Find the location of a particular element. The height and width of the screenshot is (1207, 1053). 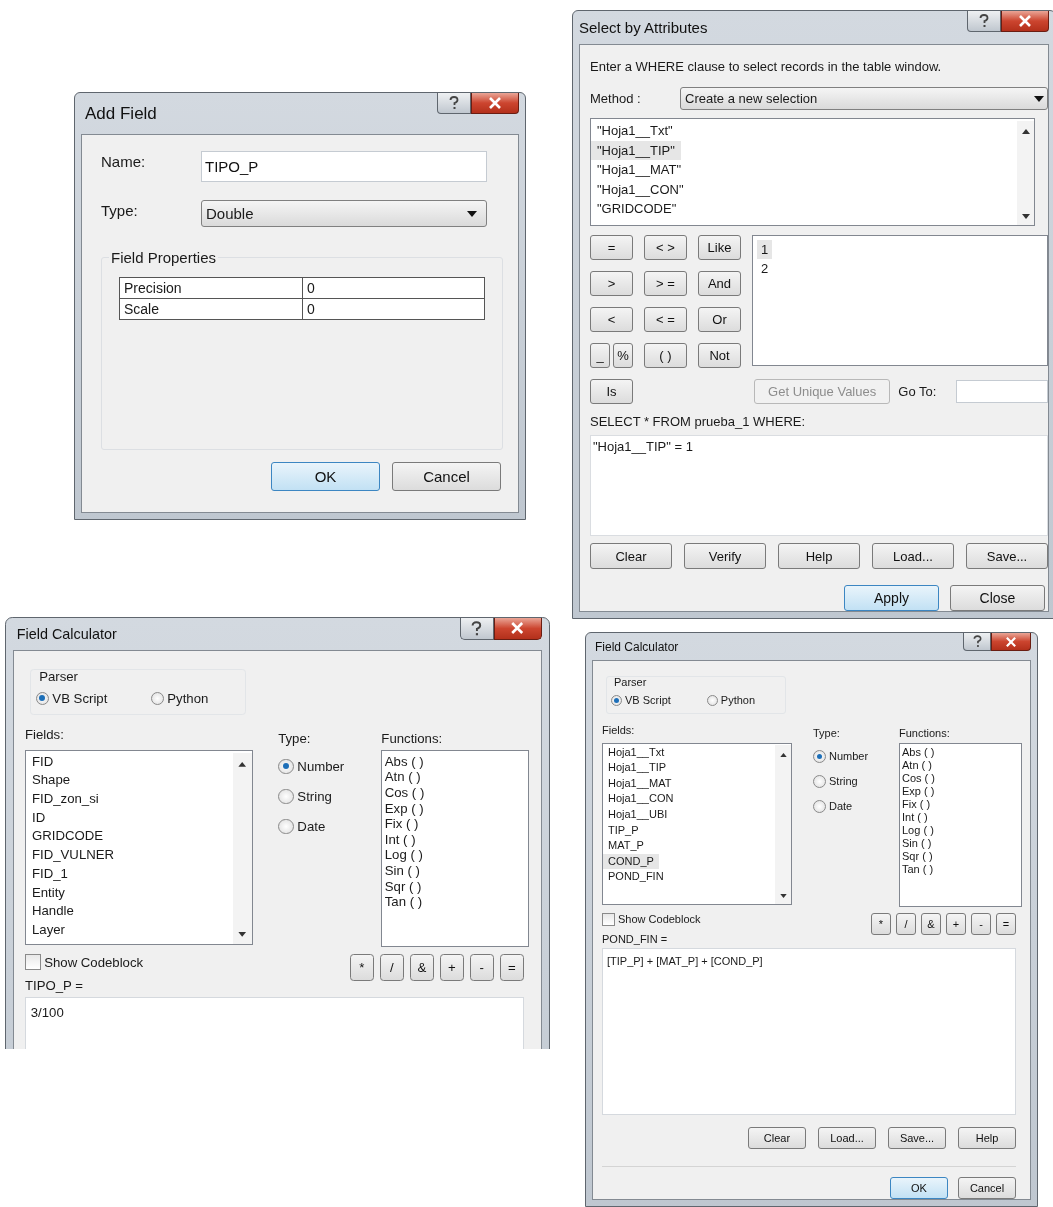

field-item: "GRIDCODE" is located at coordinates (637, 209).